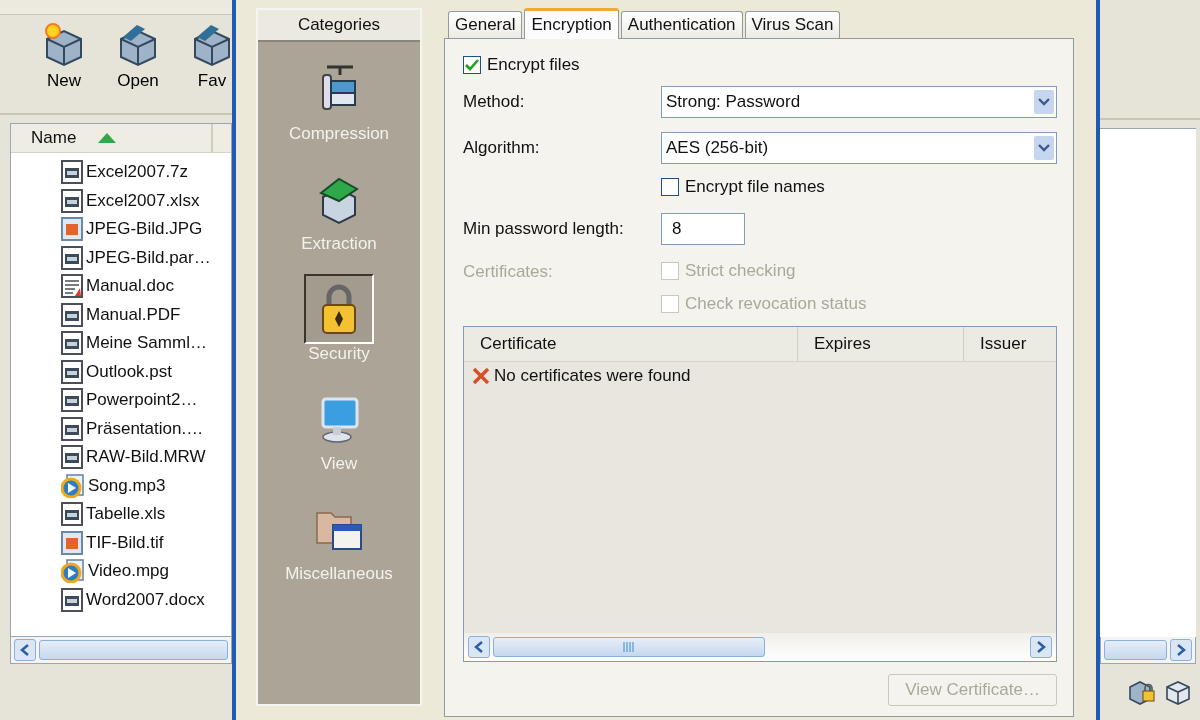 The width and height of the screenshot is (1200, 720). What do you see at coordinates (533, 65) in the screenshot?
I see `checkbox-label: Encrypt files` at bounding box center [533, 65].